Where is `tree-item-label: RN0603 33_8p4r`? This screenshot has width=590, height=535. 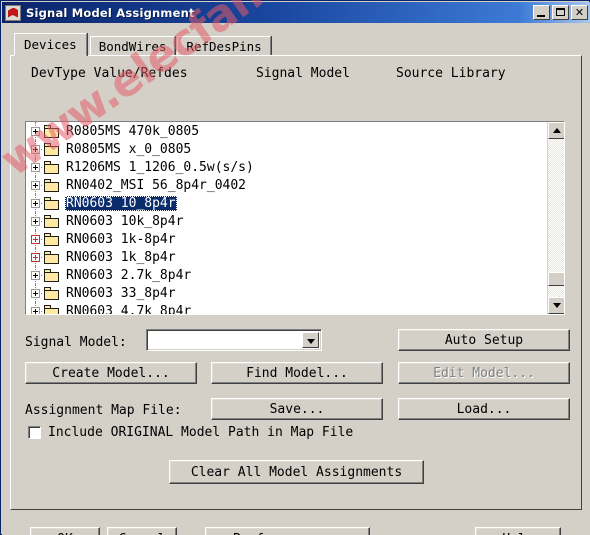 tree-item-label: RN0603 33_8p4r is located at coordinates (121, 293).